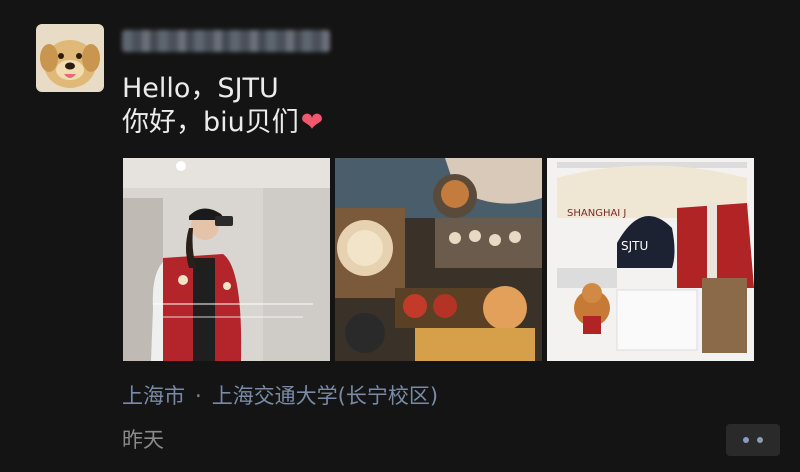  What do you see at coordinates (596, 213) in the screenshot?
I see `svg-text: SHANGHAI J` at bounding box center [596, 213].